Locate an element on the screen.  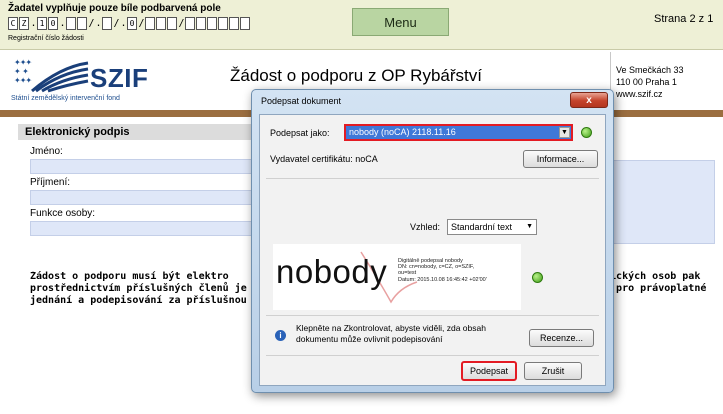
logo-text: SZIF is located at coordinates (119, 78).